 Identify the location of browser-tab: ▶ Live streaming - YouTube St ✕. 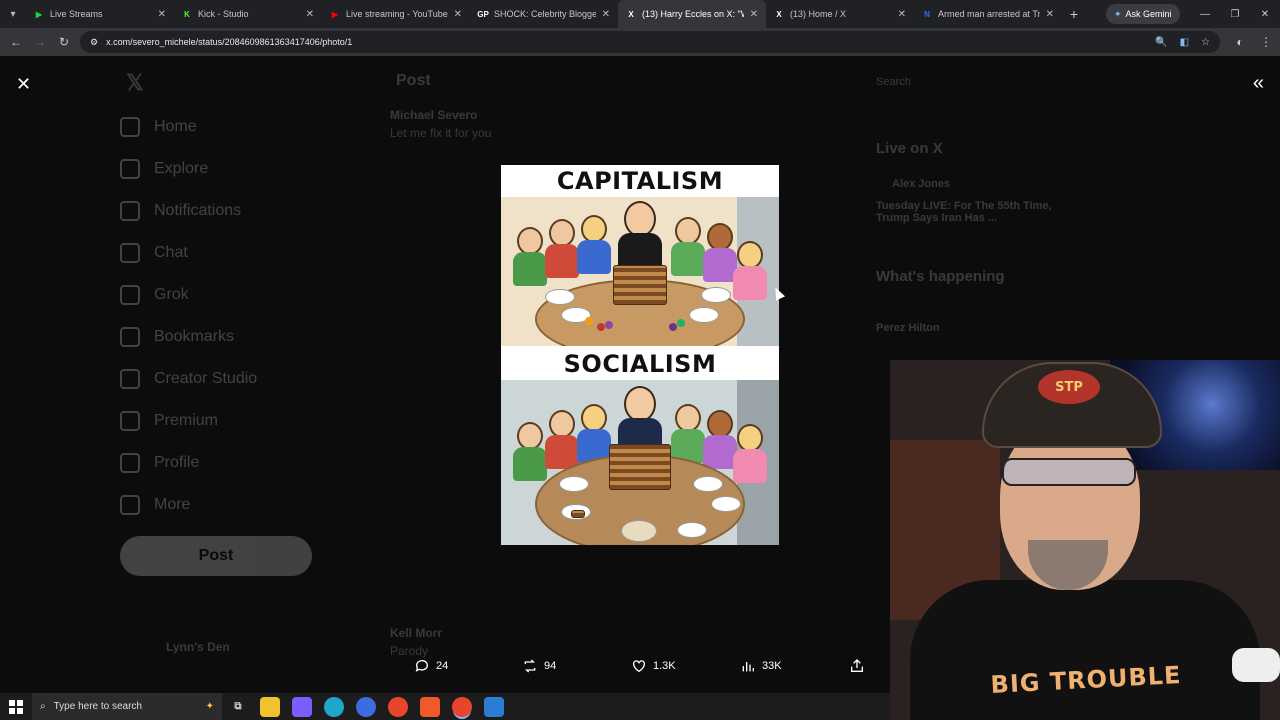
(396, 14).